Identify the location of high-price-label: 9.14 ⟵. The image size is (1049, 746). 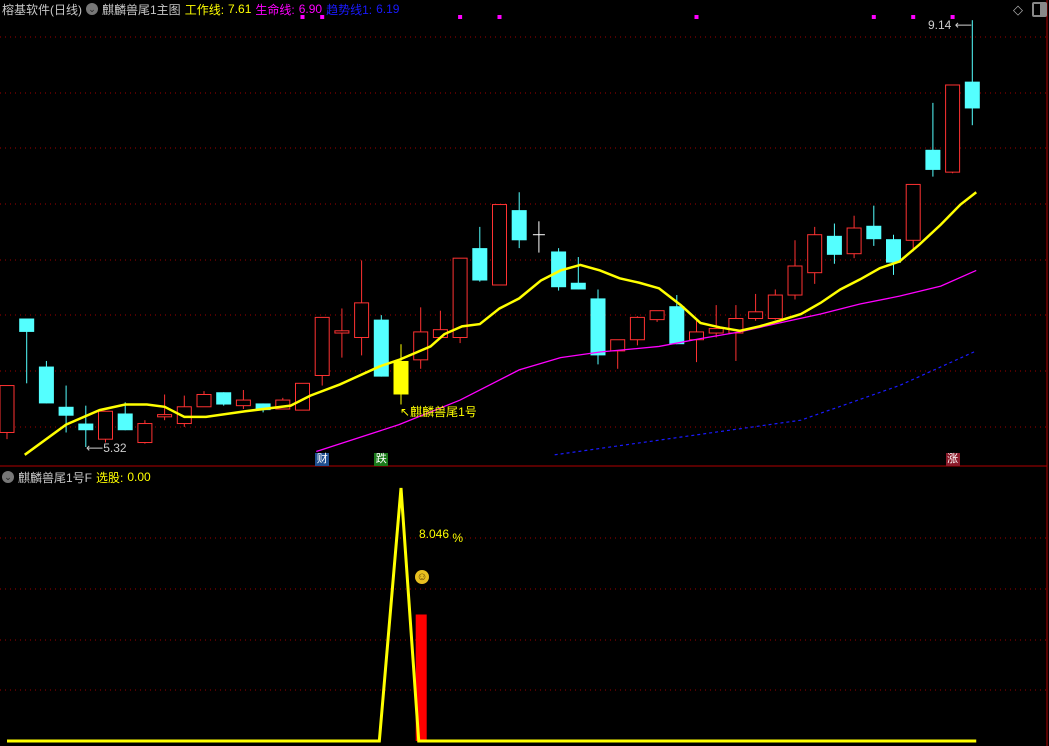
(950, 25).